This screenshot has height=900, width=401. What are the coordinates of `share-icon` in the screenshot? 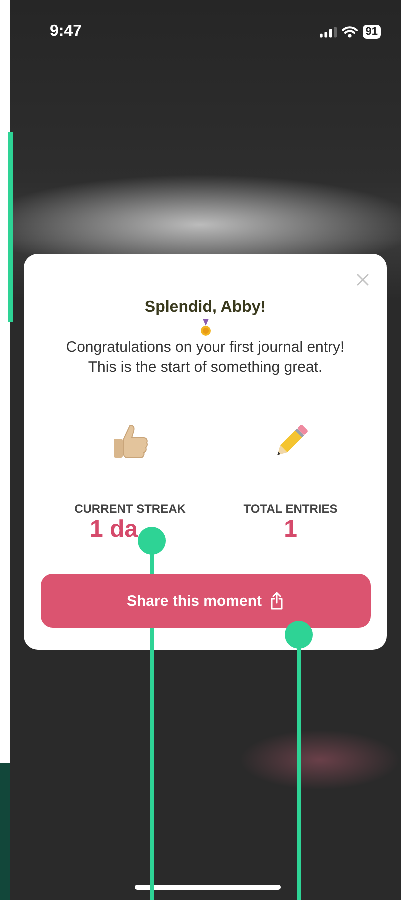 It's located at (277, 601).